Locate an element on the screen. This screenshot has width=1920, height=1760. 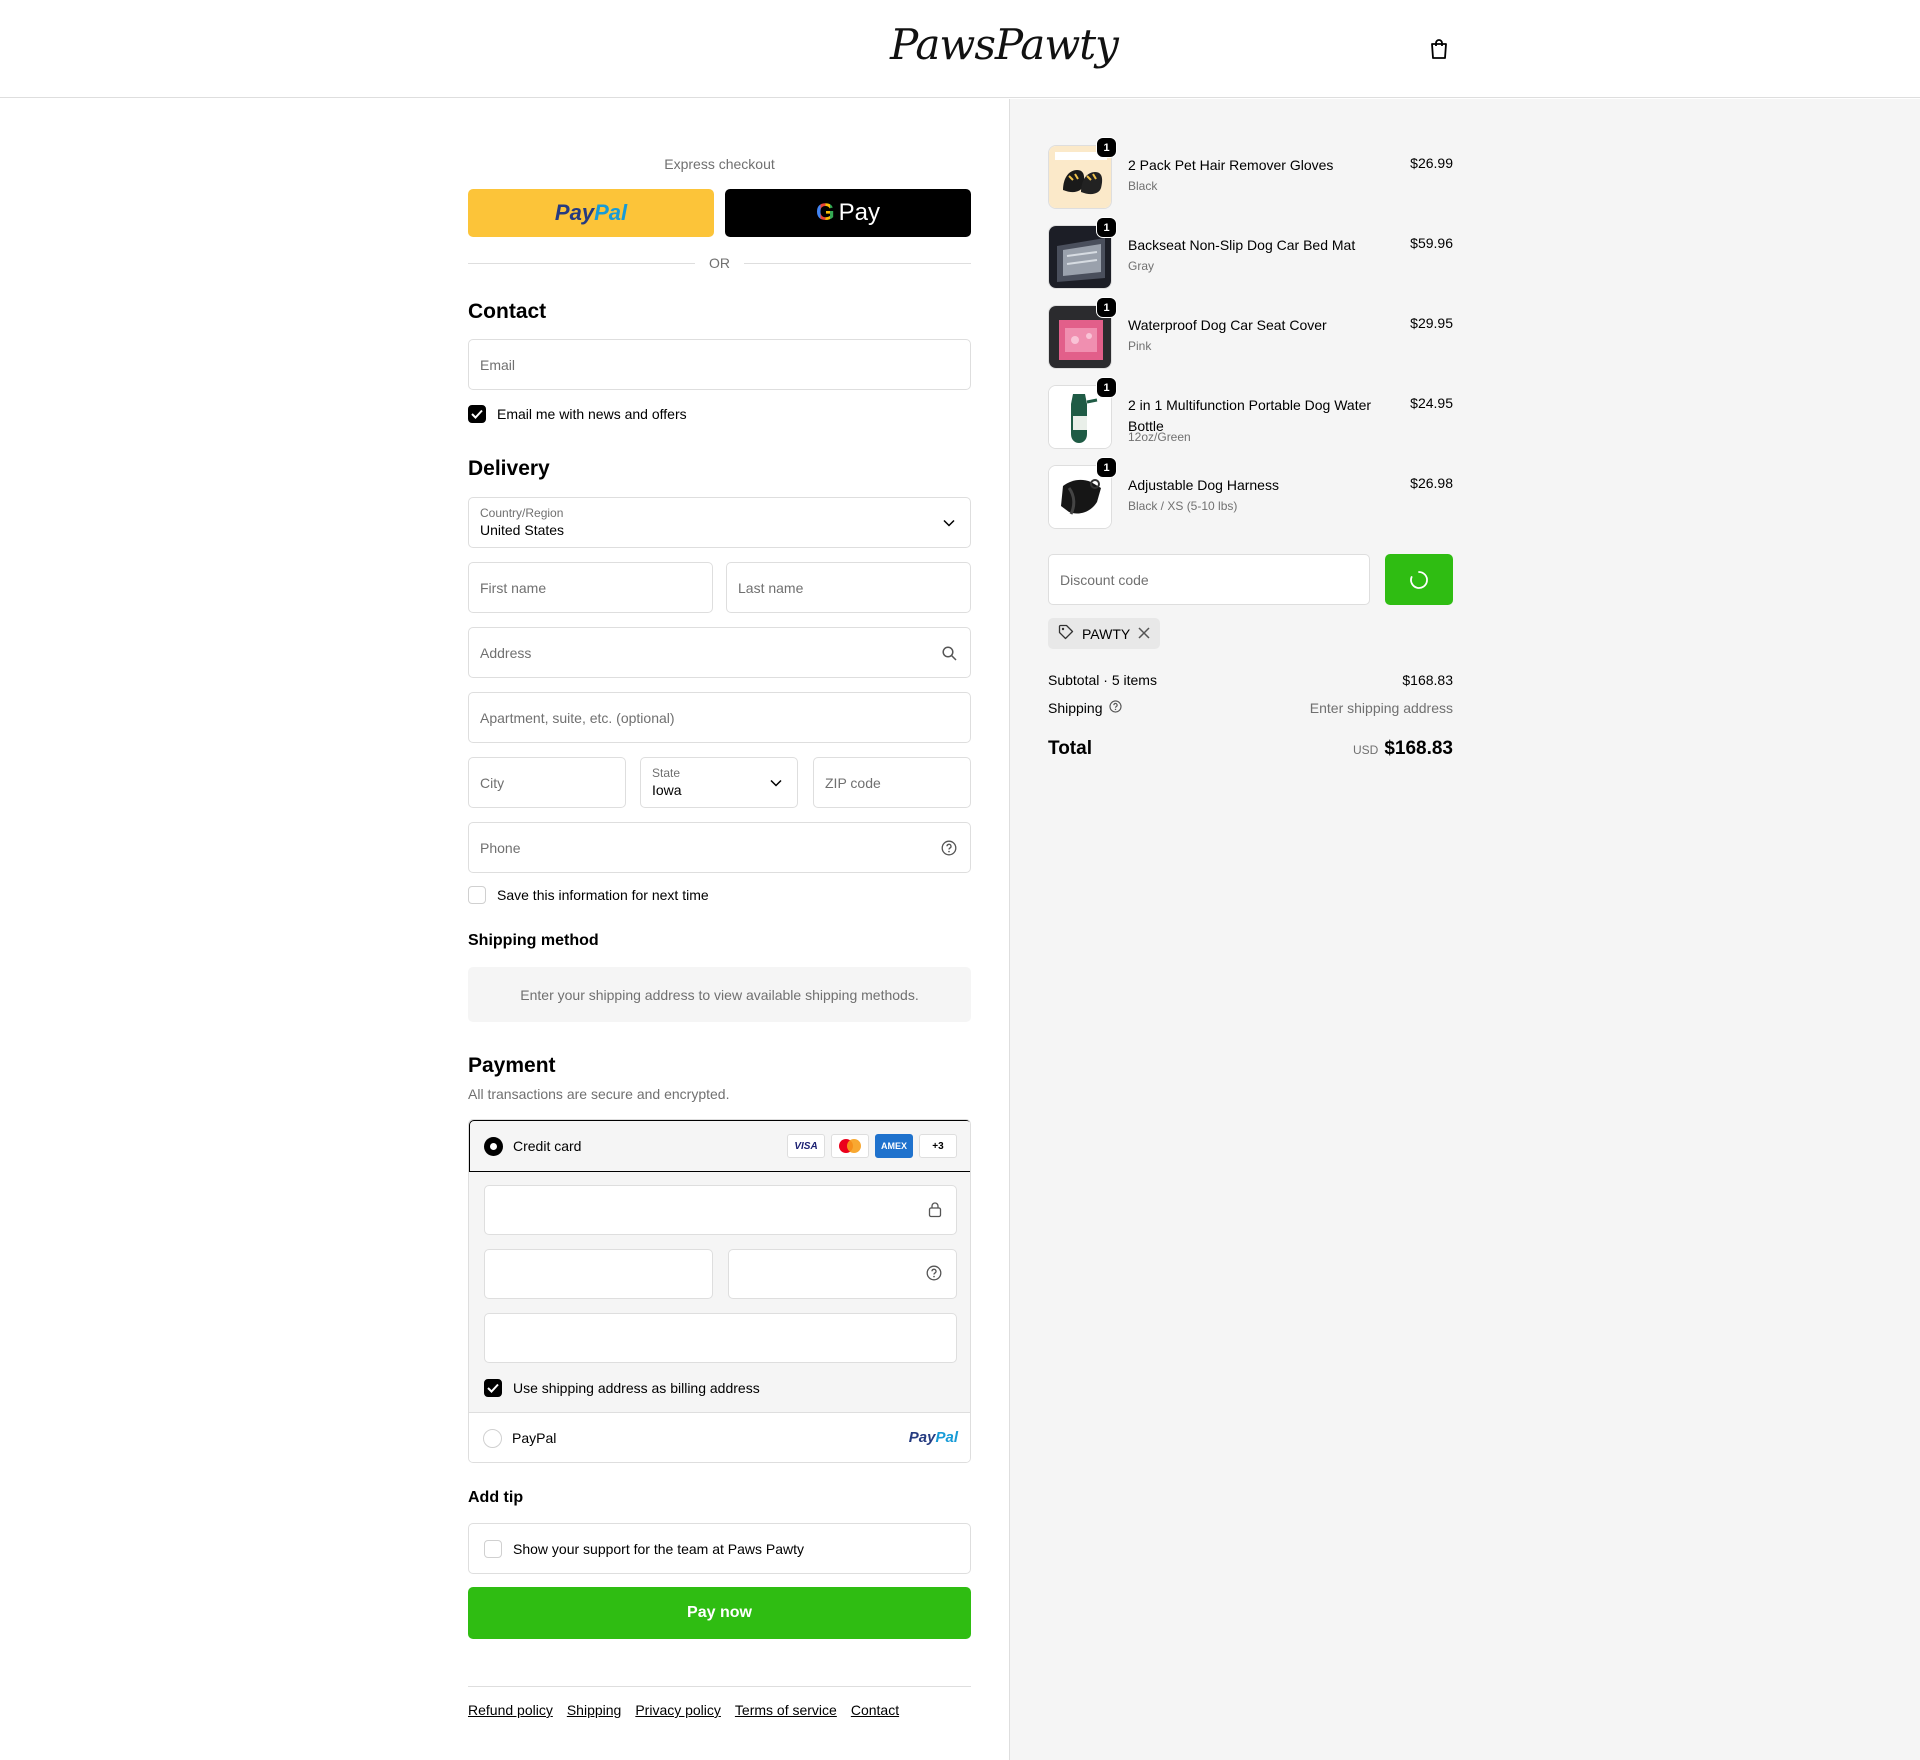
discount-code-field: Discount code is located at coordinates (1209, 579).